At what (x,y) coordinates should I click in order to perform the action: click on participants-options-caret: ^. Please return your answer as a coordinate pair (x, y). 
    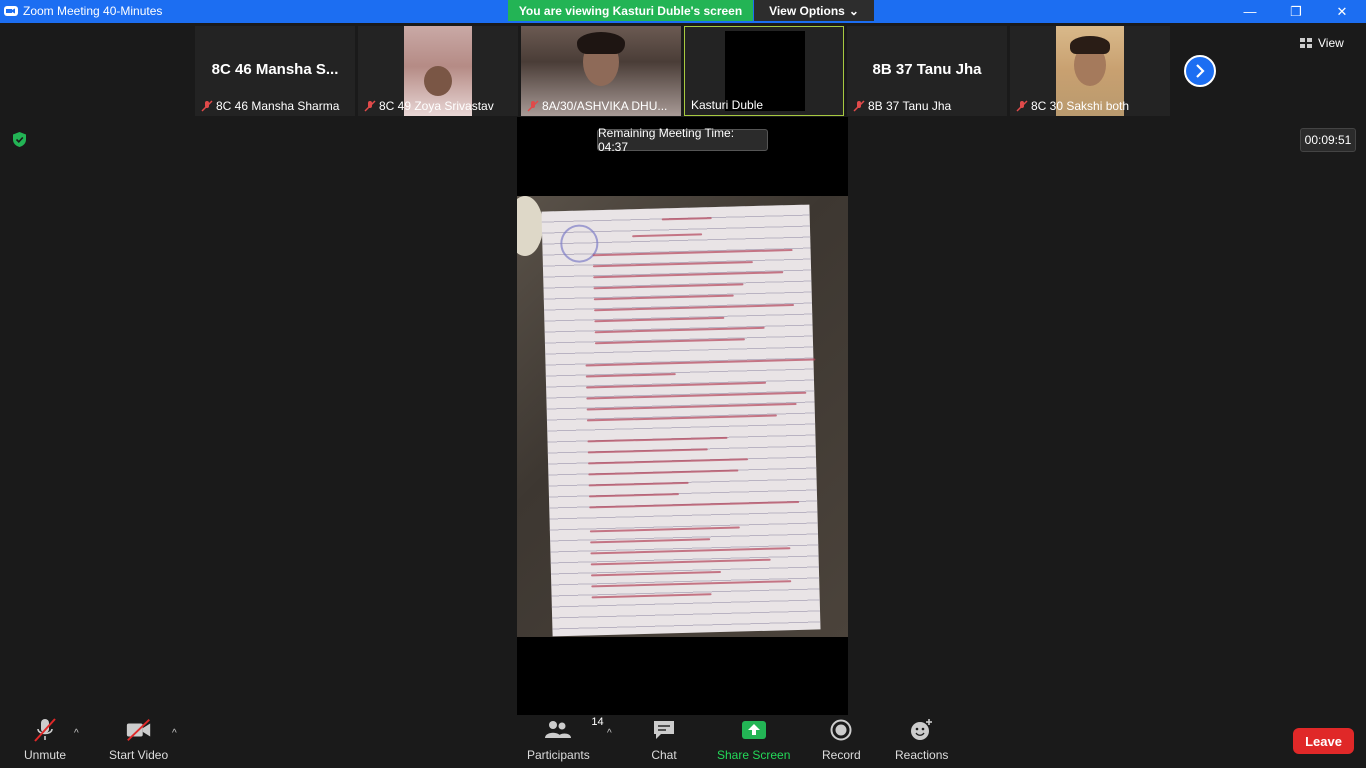
    Looking at the image, I should click on (609, 733).